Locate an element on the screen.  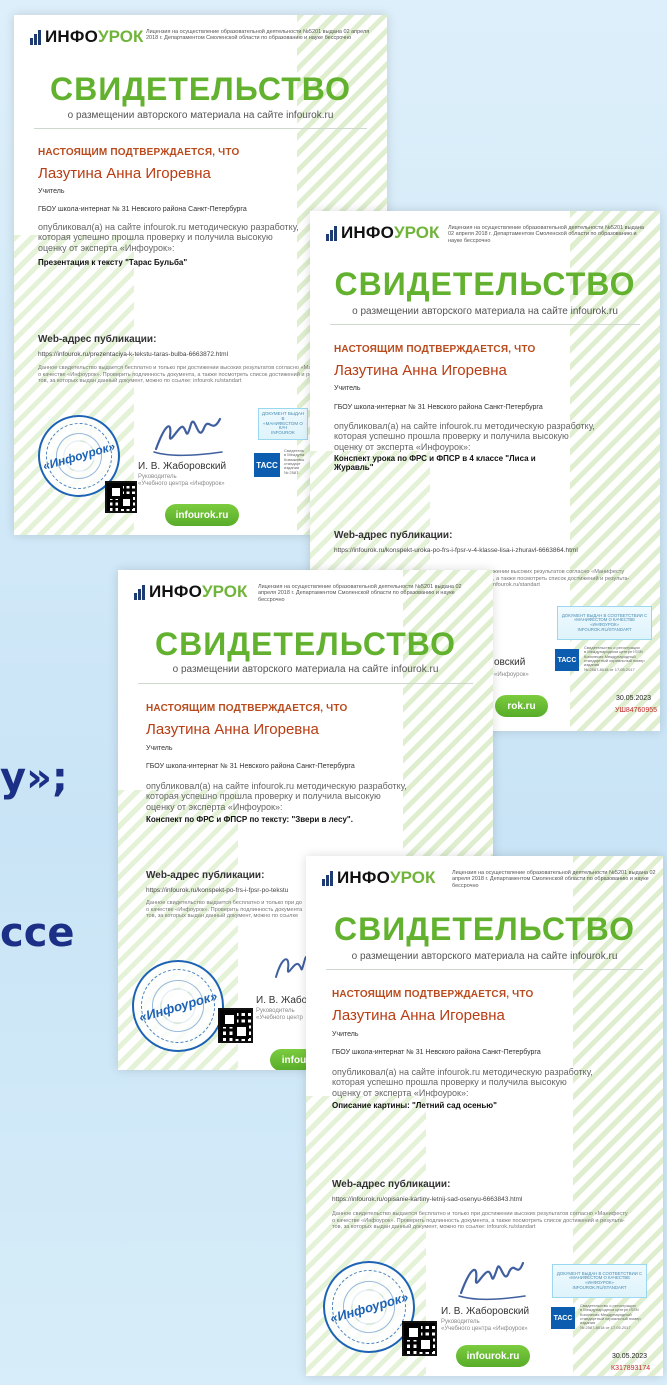
background-fragment-top: у»; is located at coordinates (34, 778).